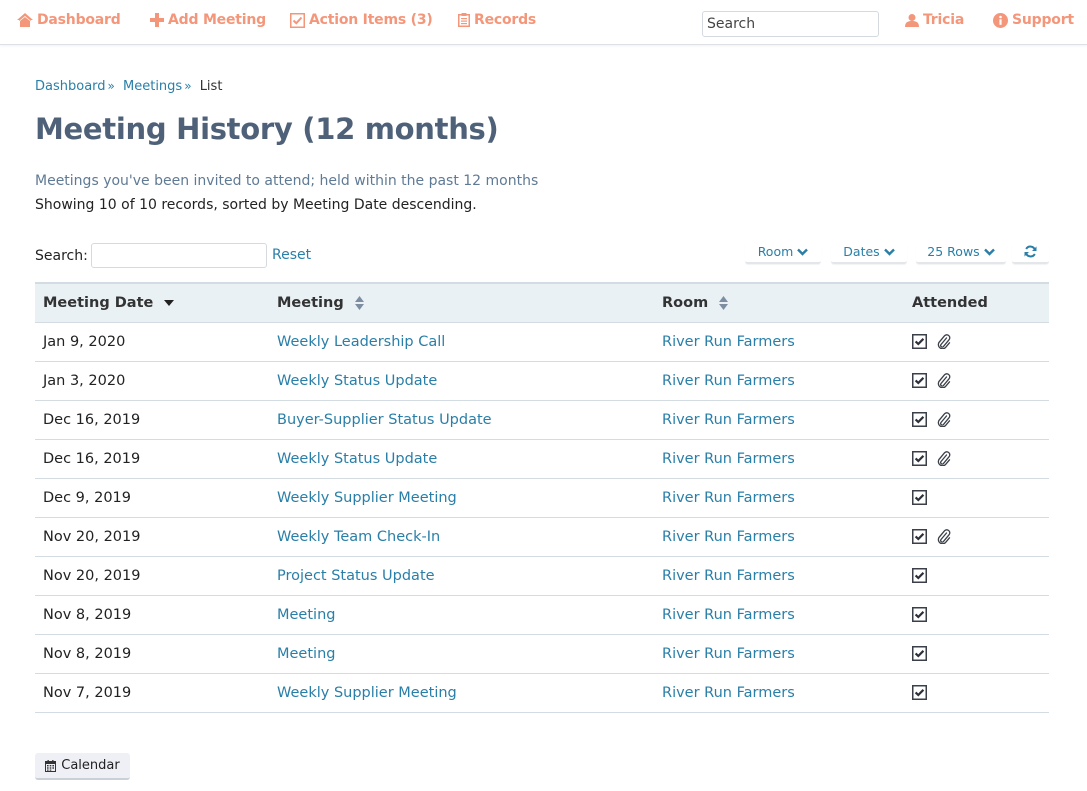 This screenshot has width=1087, height=791. I want to click on user-icon, so click(912, 20).